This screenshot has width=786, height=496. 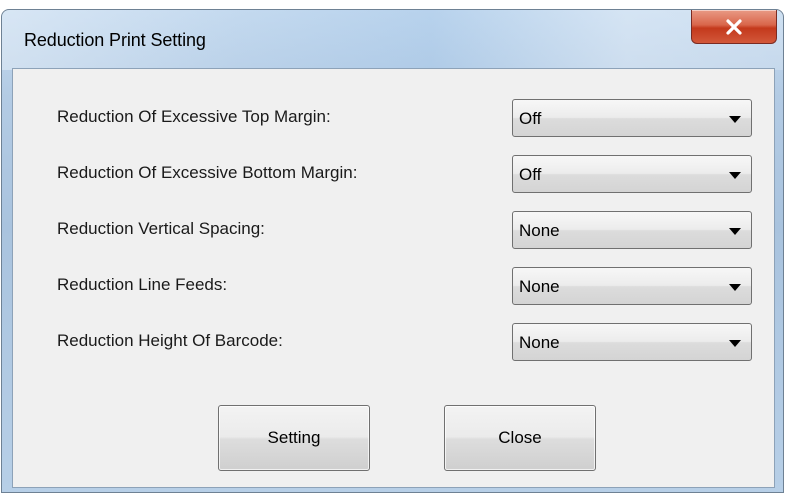 I want to click on line-feeds-dropdown: None, so click(x=632, y=286).